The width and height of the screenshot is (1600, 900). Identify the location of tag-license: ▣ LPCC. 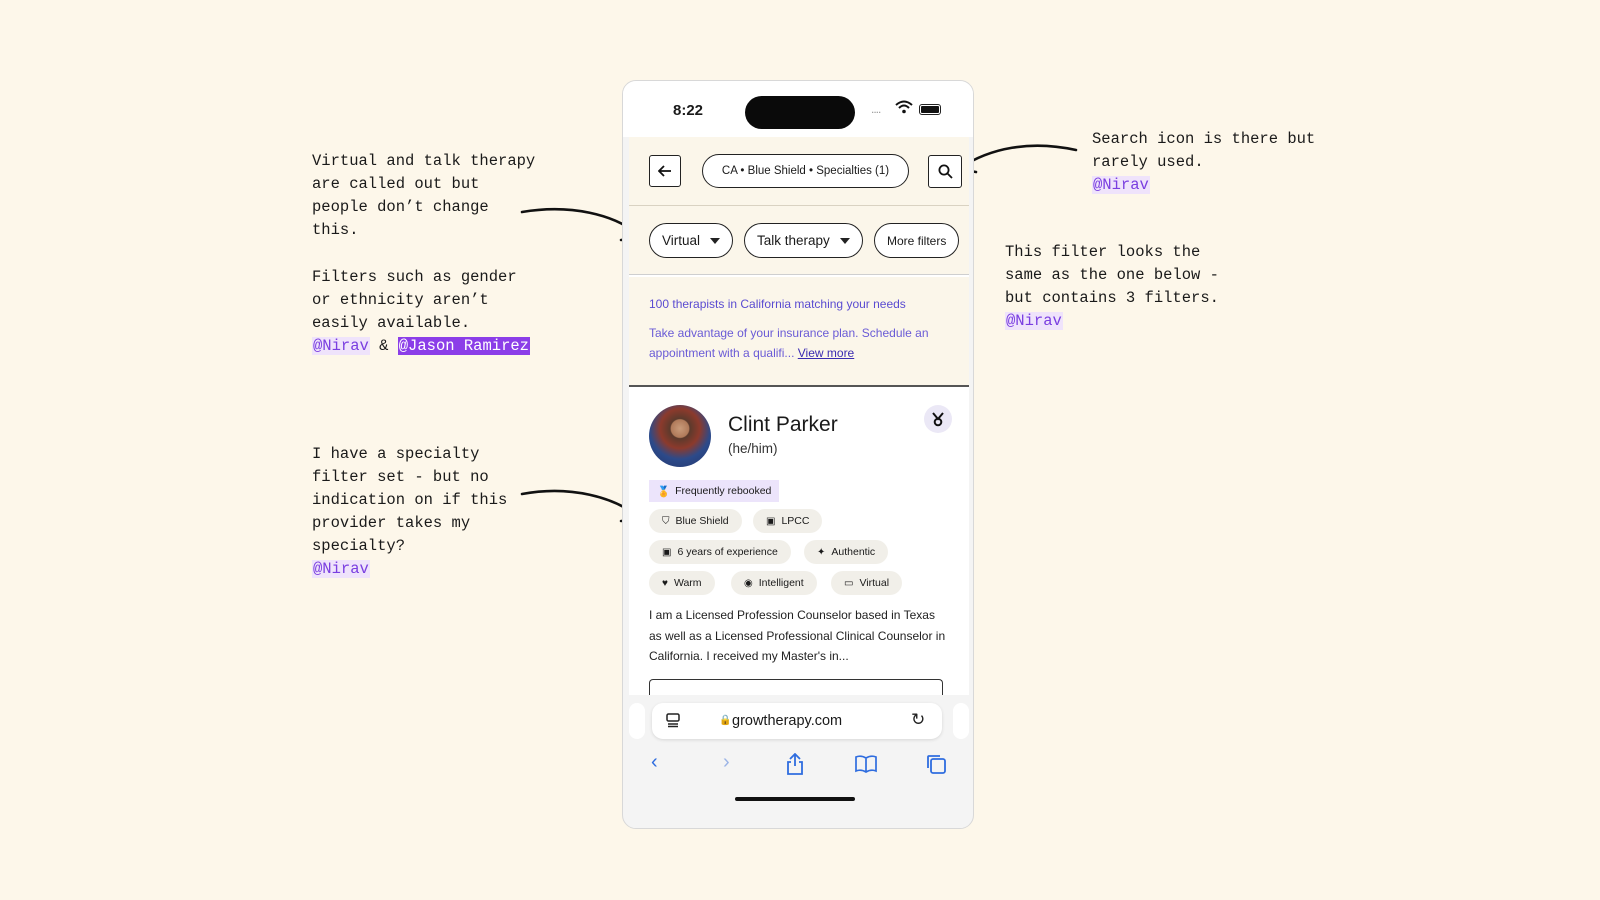
(788, 521).